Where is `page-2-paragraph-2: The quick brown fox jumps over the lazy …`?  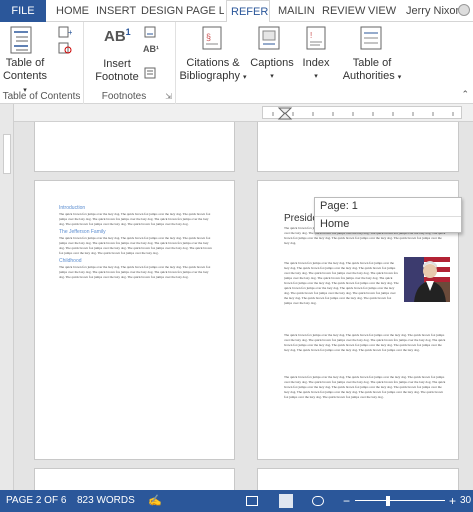
page-2-paragraph-2: The quick brown fox jumps over the lazy … is located at coordinates (135, 245).